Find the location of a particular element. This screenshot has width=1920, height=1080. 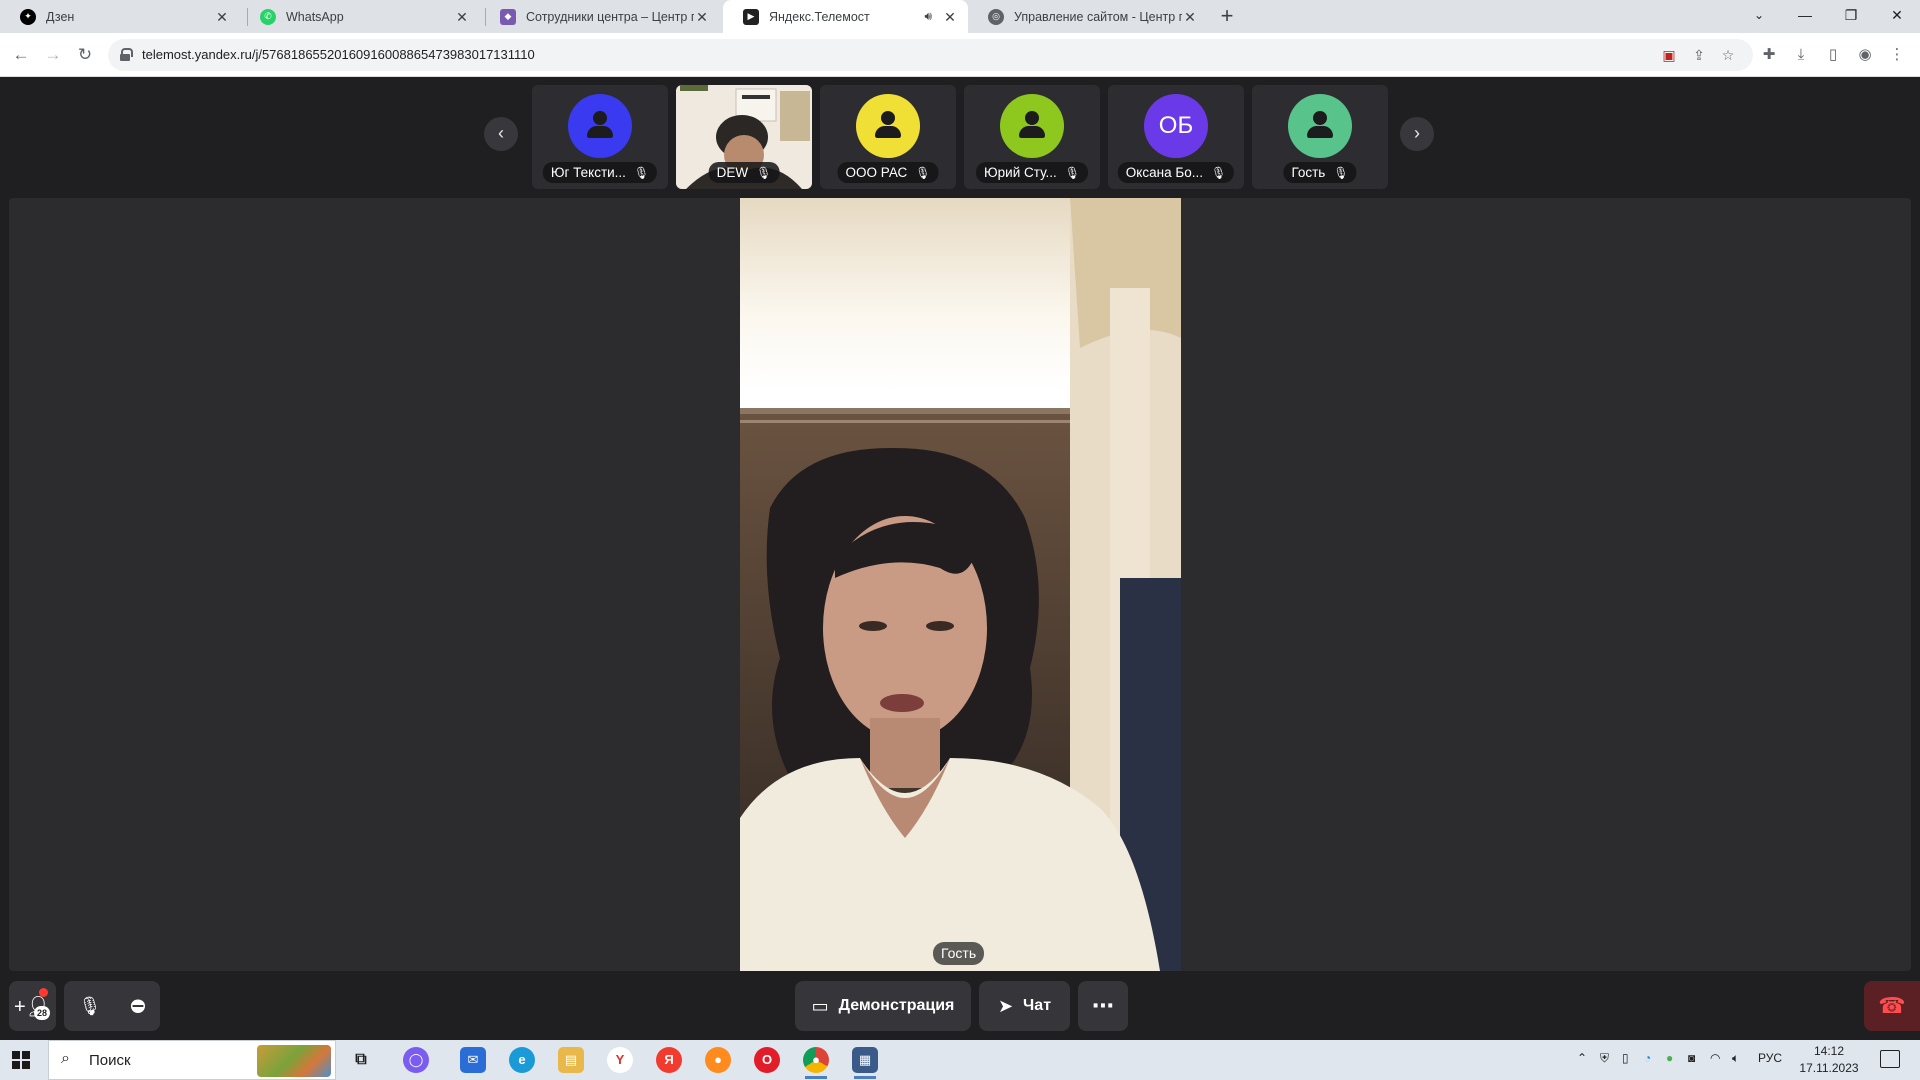

camera-blocked-icon: ▣ is located at coordinates (1669, 55).